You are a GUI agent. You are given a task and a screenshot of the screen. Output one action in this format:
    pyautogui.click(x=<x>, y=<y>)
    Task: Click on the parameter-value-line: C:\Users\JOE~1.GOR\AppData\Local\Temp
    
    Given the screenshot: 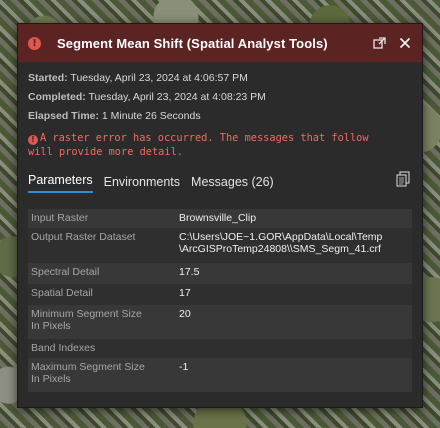 What is the action you would take?
    pyautogui.click(x=281, y=237)
    